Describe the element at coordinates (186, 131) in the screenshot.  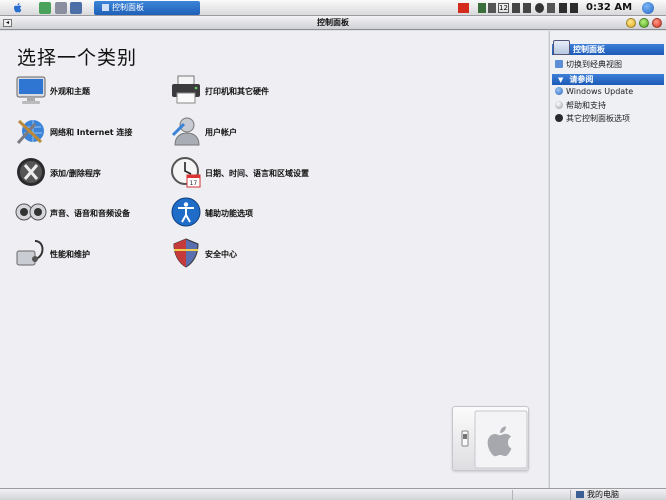
I see `user-accounts-icon` at that location.